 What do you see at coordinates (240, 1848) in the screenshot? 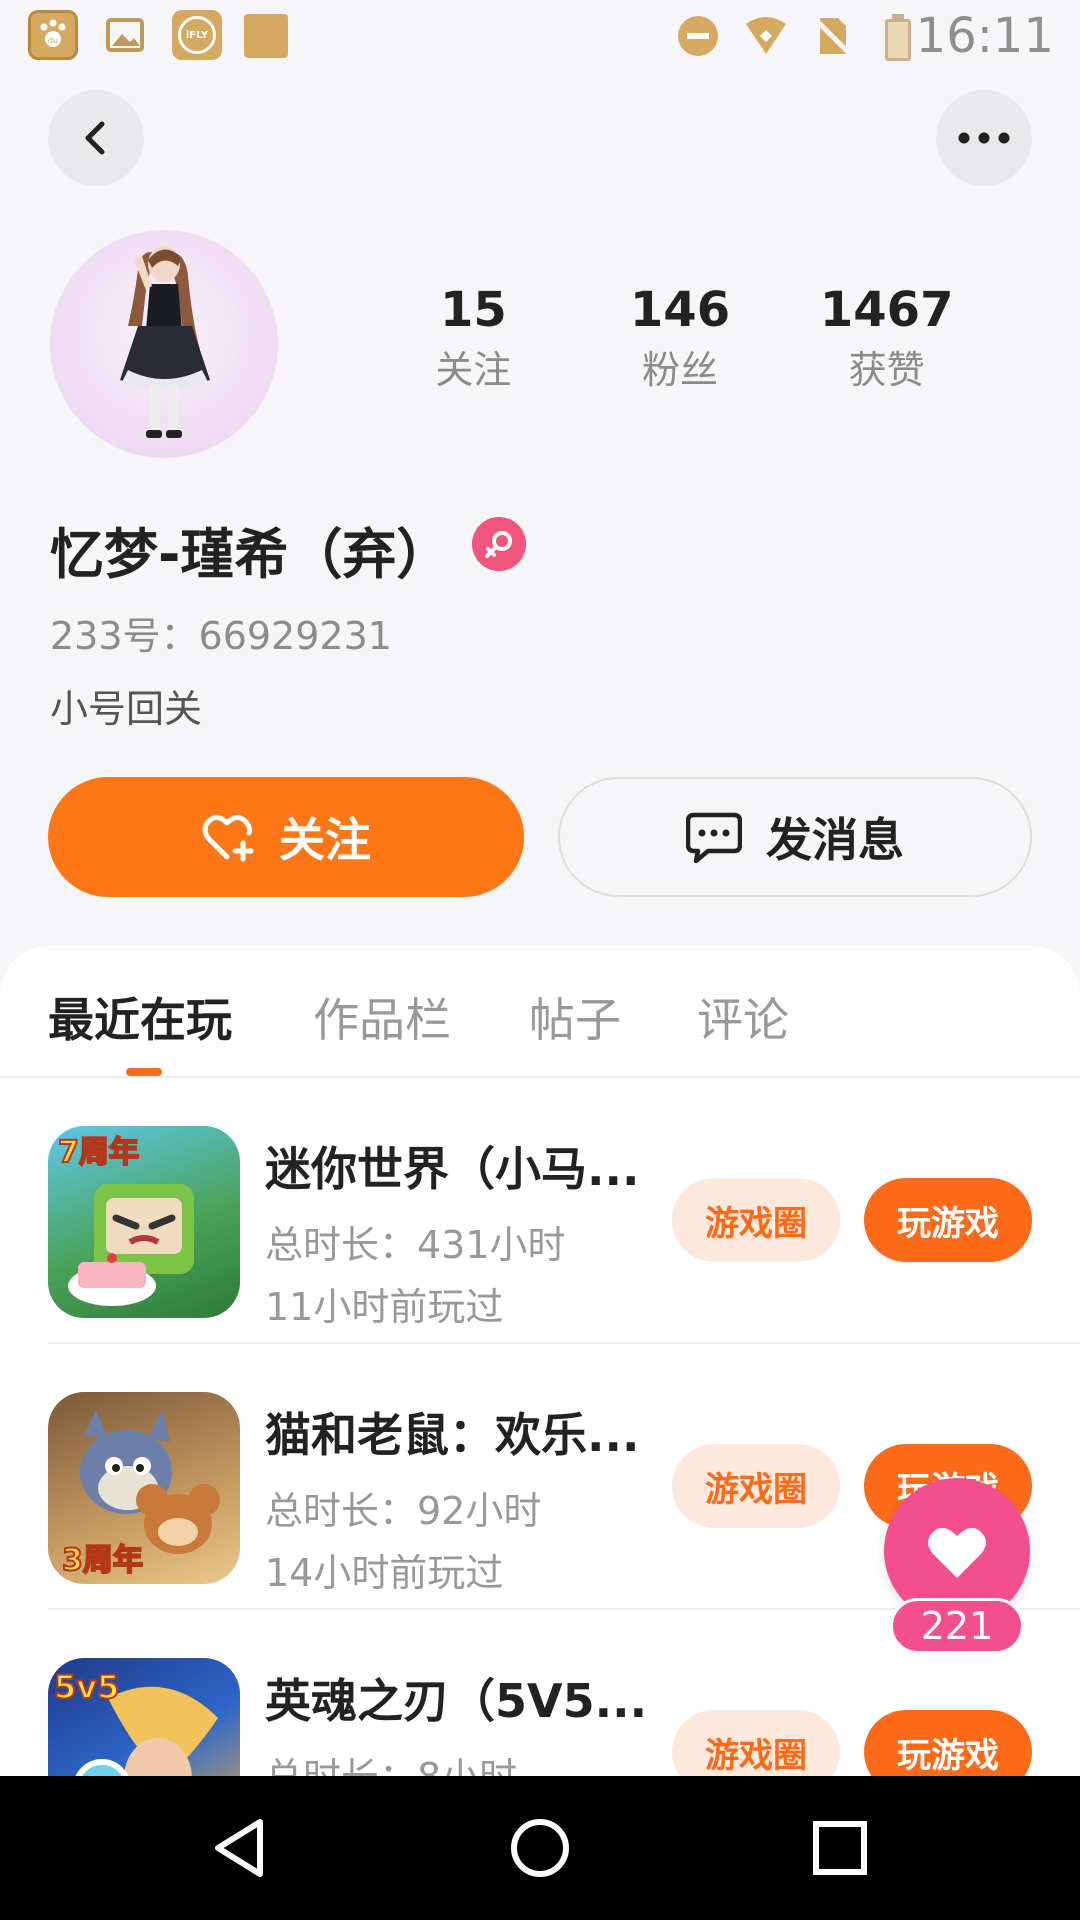
I see `nav-back-icon` at bounding box center [240, 1848].